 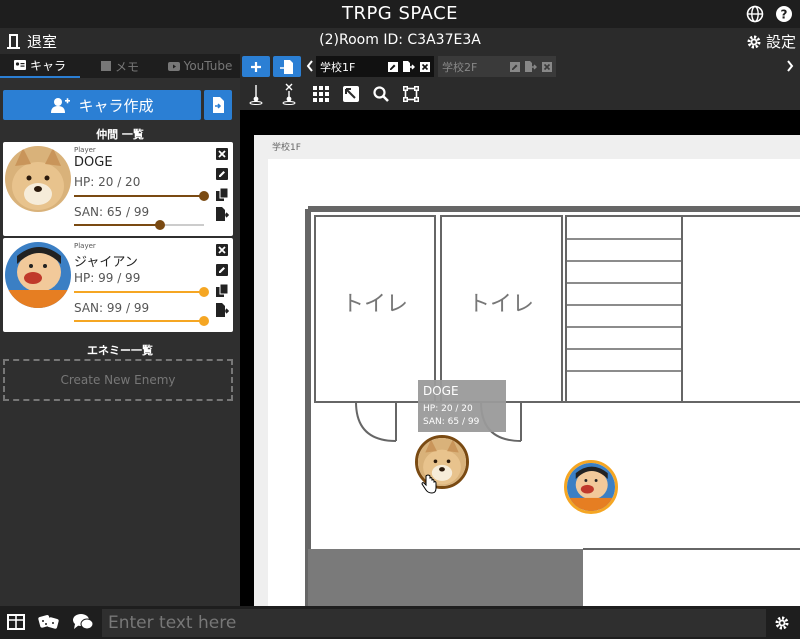 What do you see at coordinates (286, 148) in the screenshot?
I see `map-sheet-title: 学校1F` at bounding box center [286, 148].